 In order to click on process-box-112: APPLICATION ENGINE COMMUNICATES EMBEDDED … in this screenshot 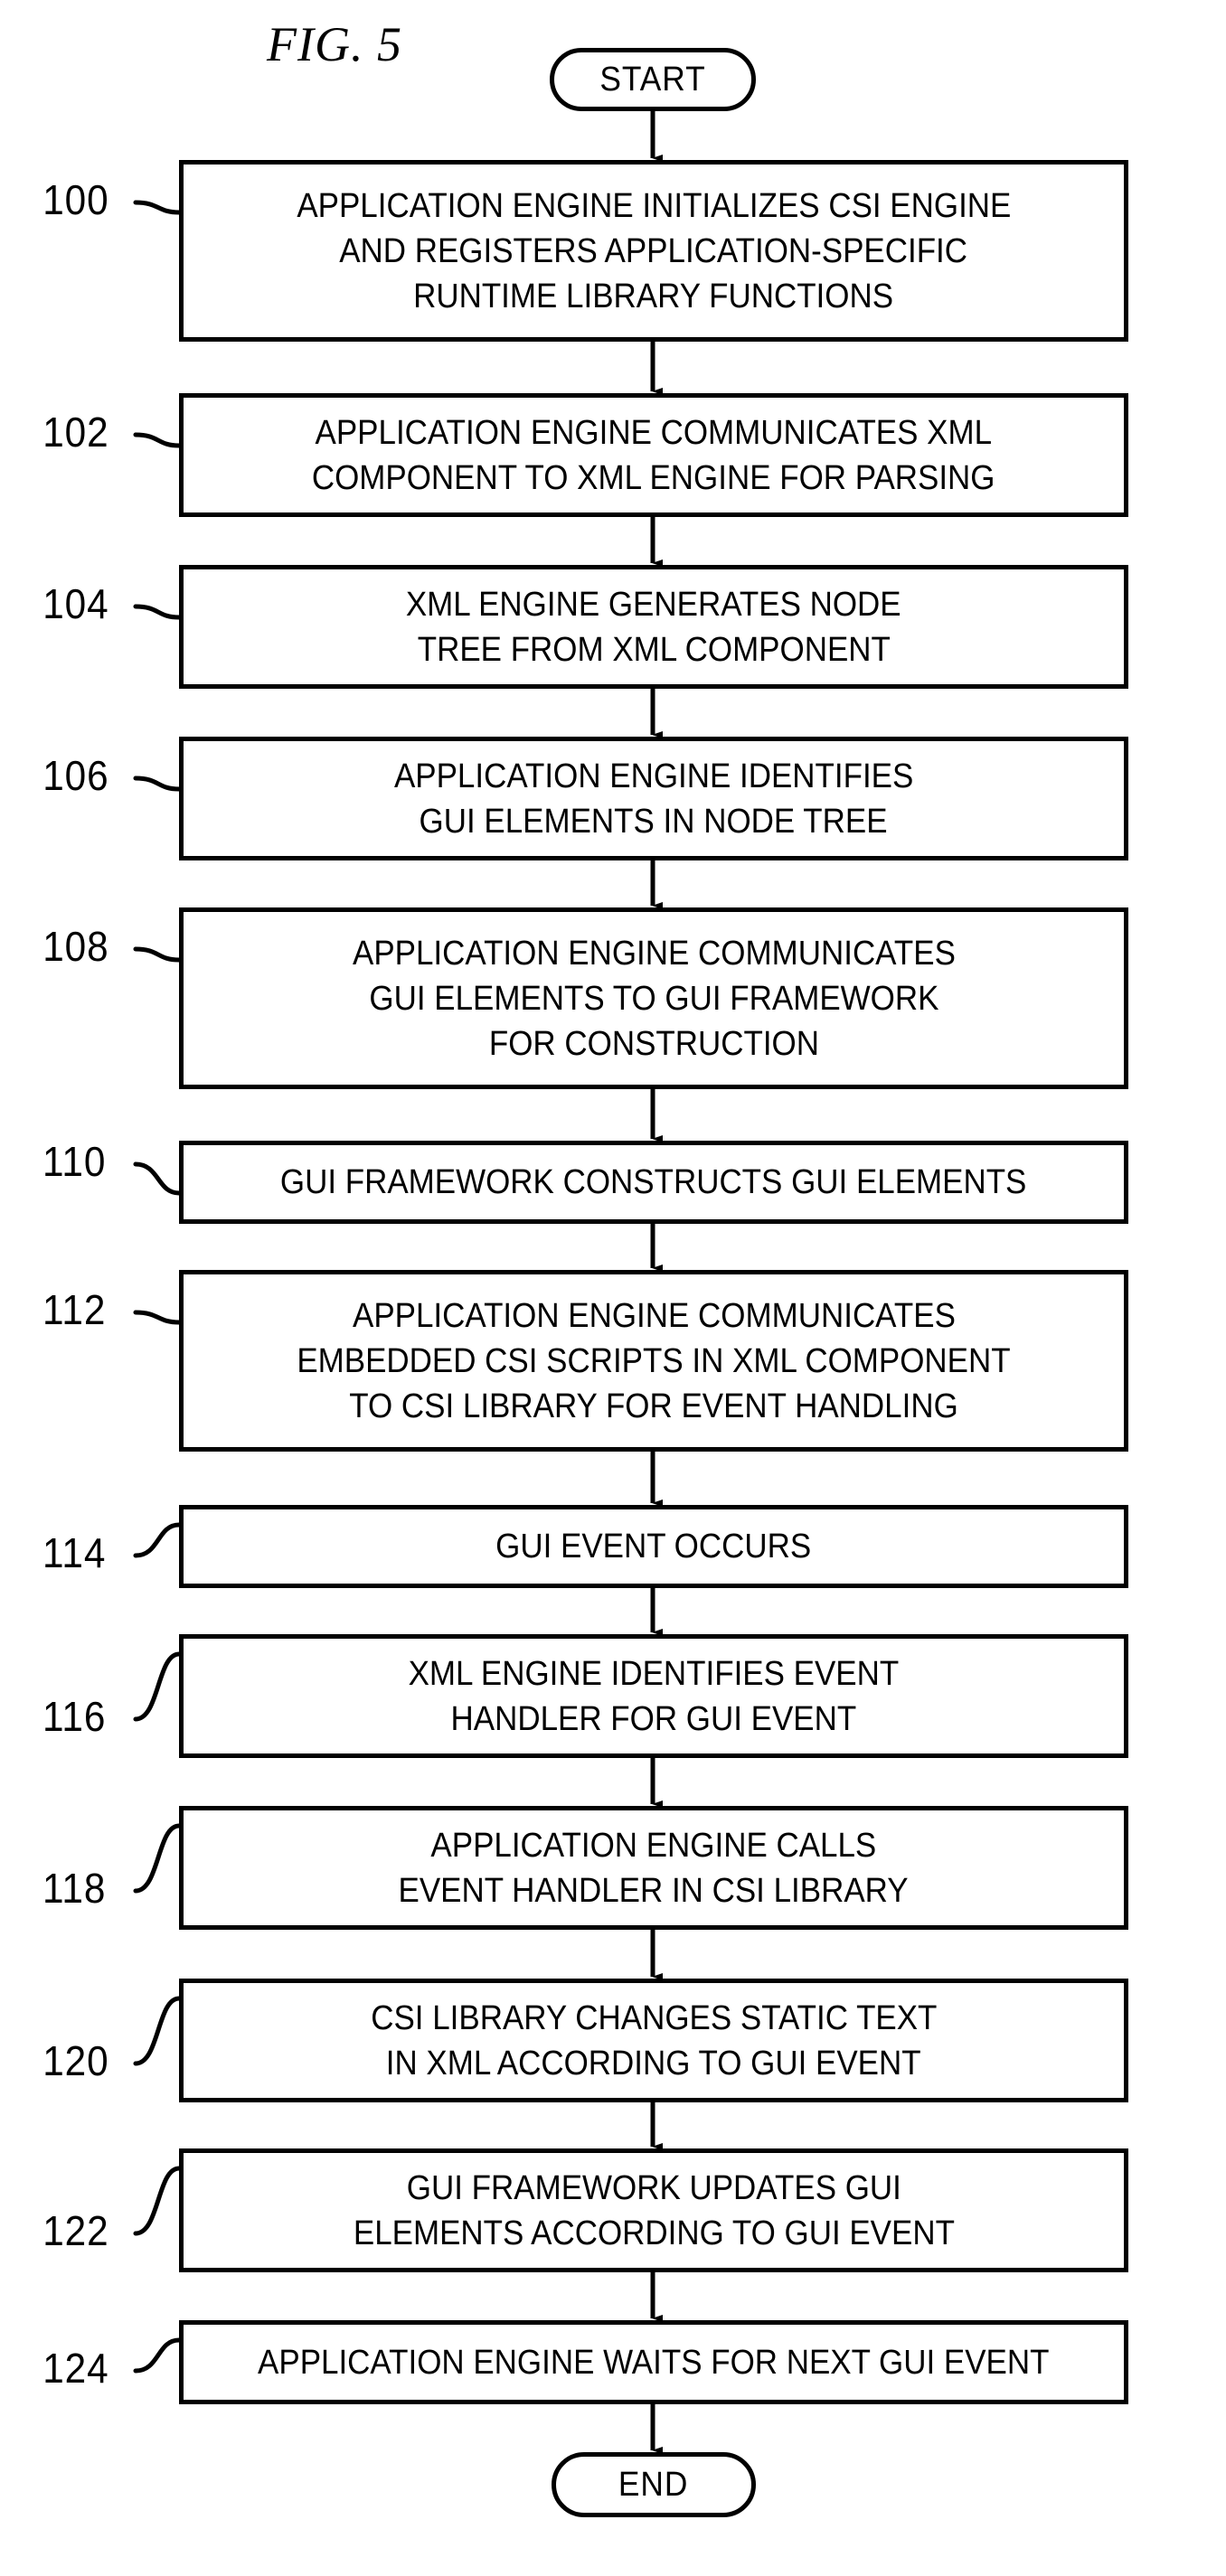, I will do `click(653, 1361)`.